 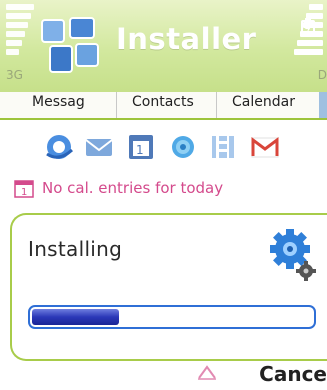 I want to click on network-type-label: 3G, so click(x=14, y=75).